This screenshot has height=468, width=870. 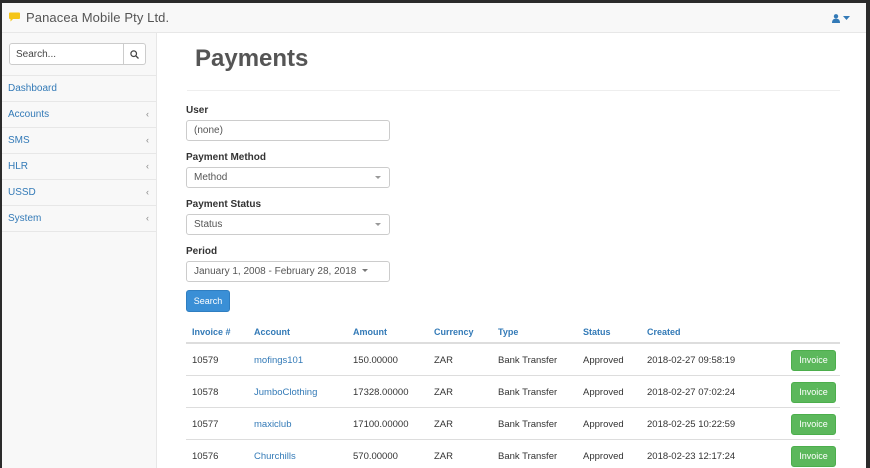 What do you see at coordinates (288, 130) in the screenshot?
I see `user-field: (none)` at bounding box center [288, 130].